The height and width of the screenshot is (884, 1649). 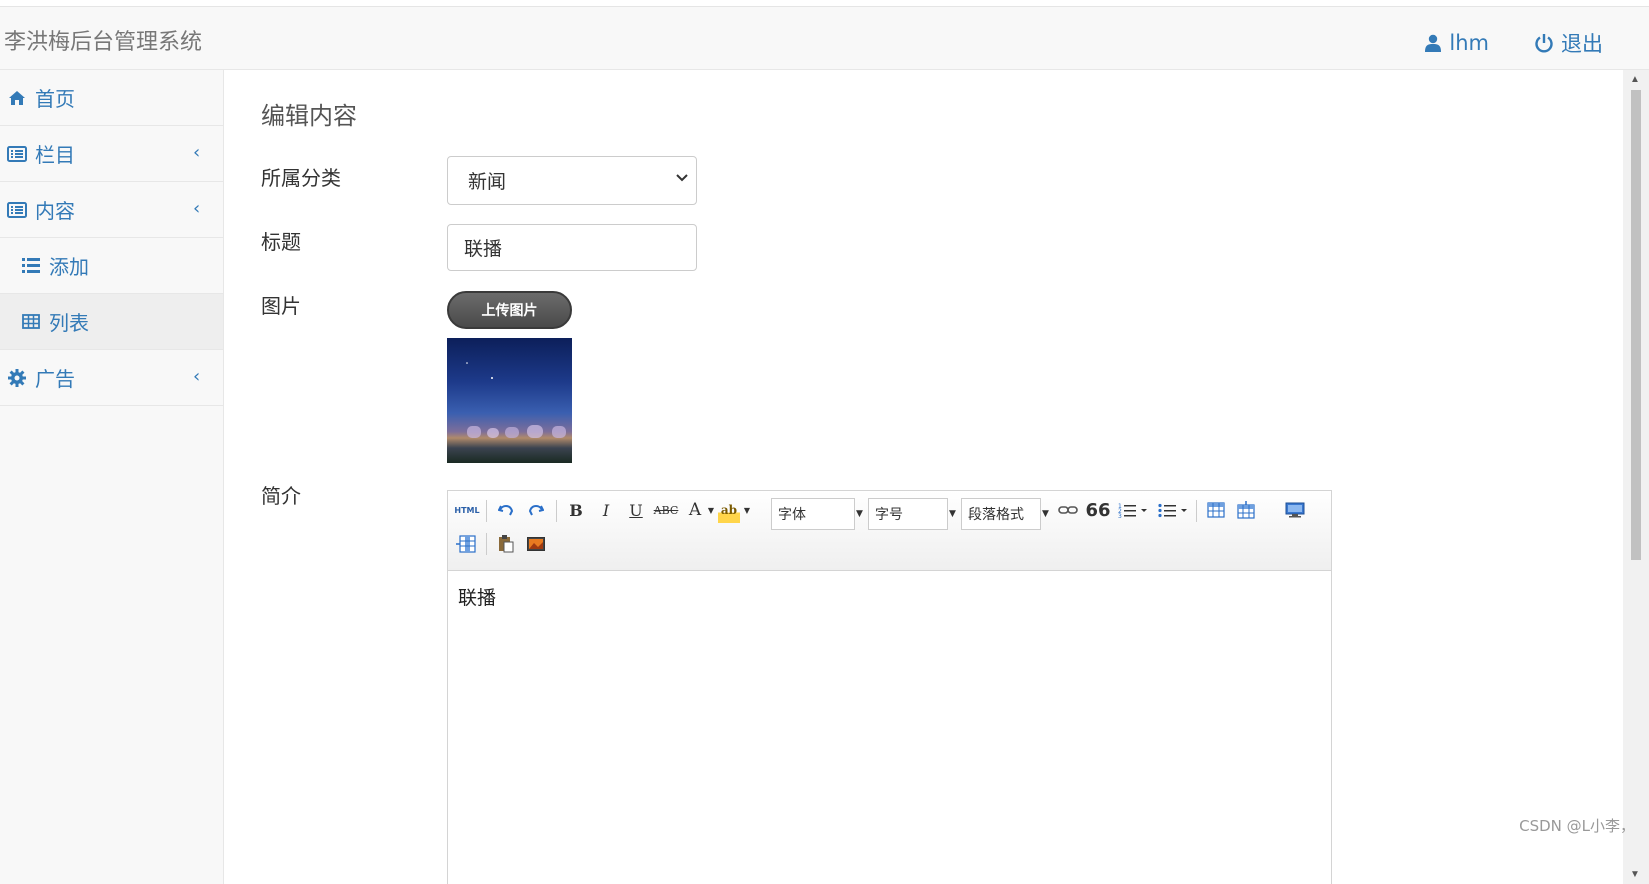 What do you see at coordinates (889, 515) in the screenshot?
I see `font-size-value: 字号` at bounding box center [889, 515].